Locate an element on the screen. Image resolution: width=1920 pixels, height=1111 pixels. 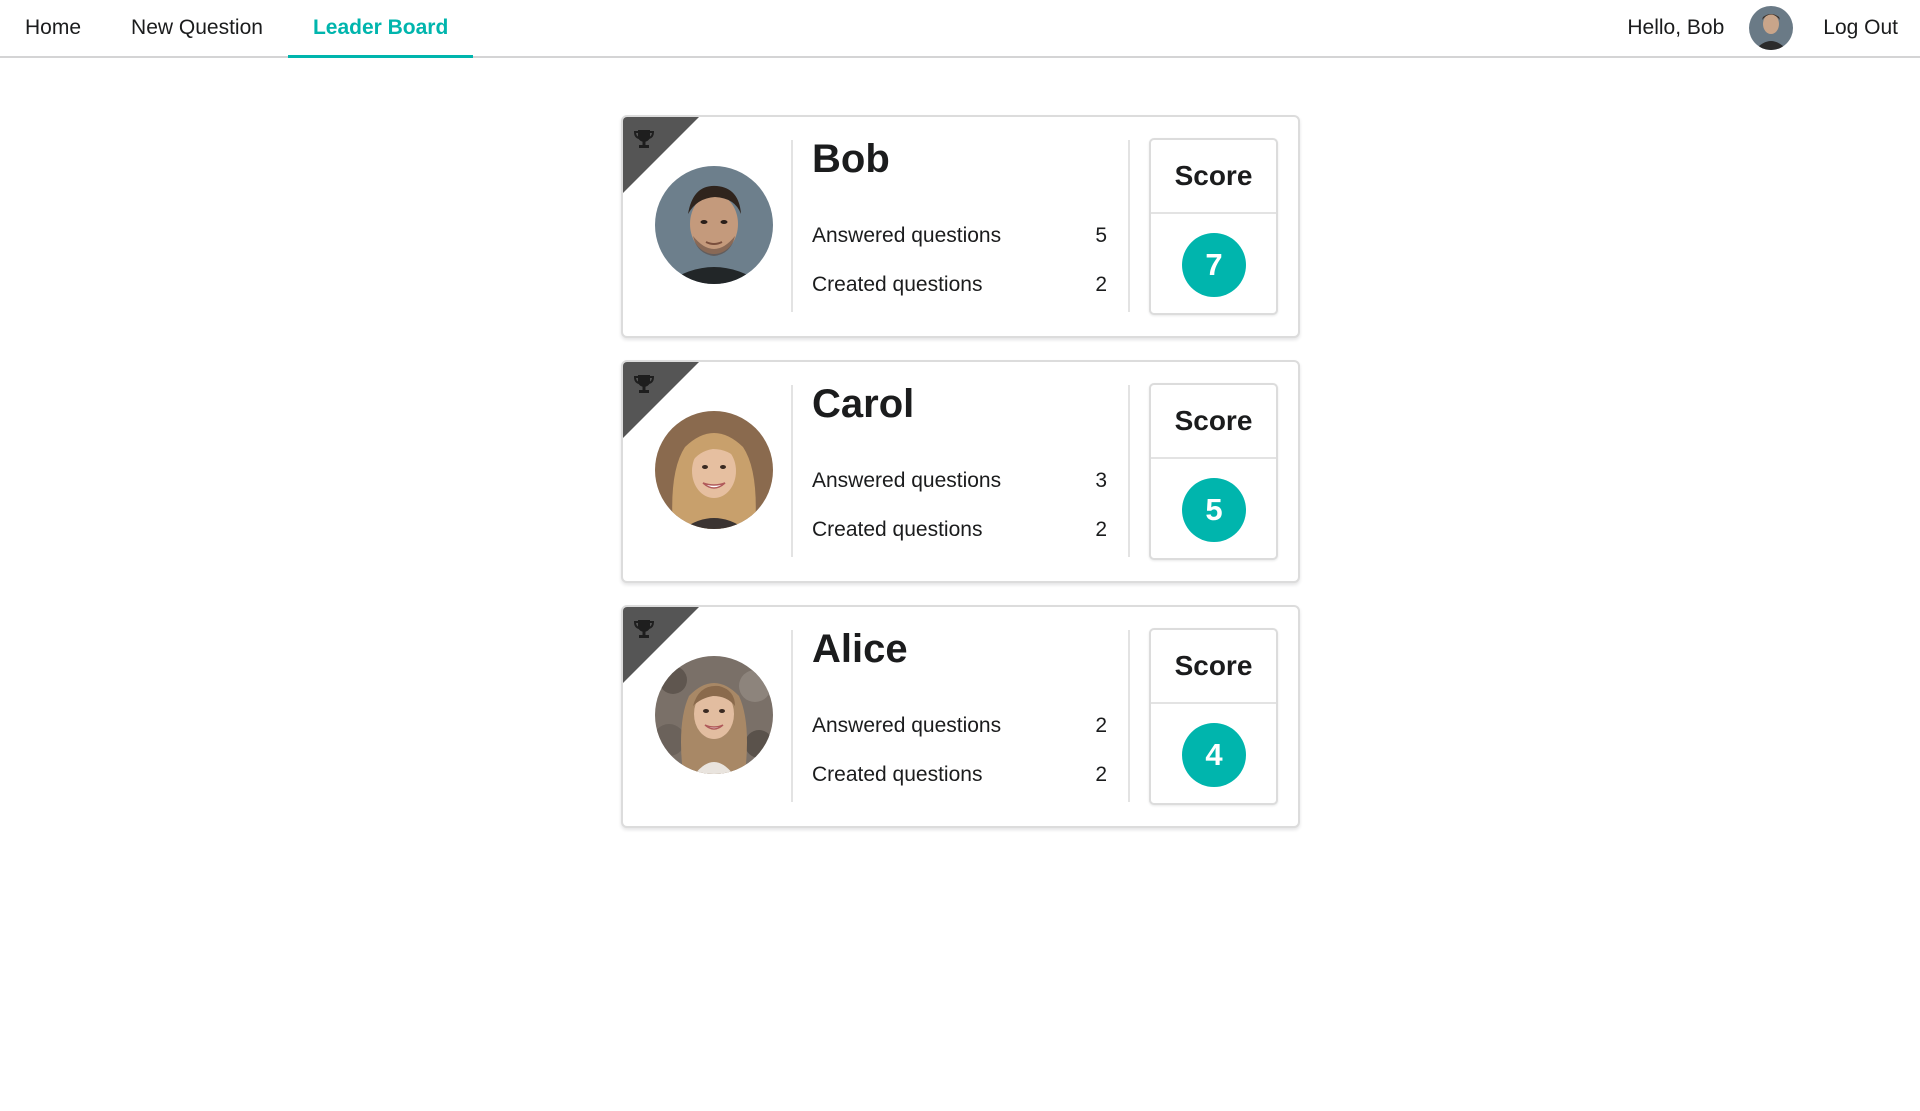
score-panel: Score 7 is located at coordinates (1213, 226).